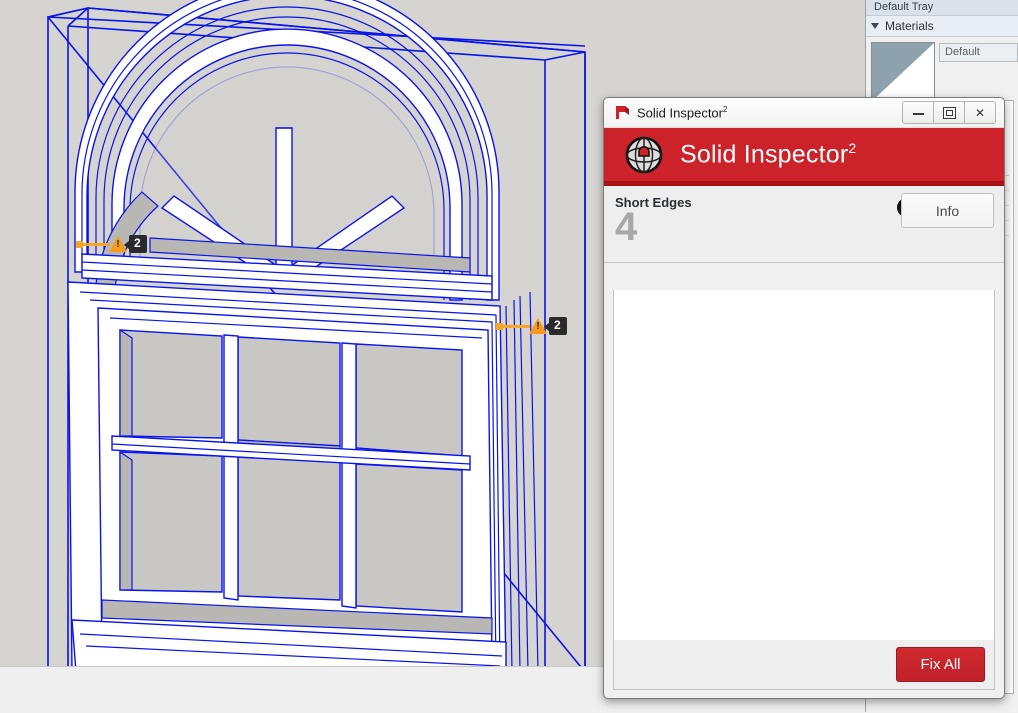 This screenshot has height=713, width=1018. I want to click on restore-button, so click(949, 112).